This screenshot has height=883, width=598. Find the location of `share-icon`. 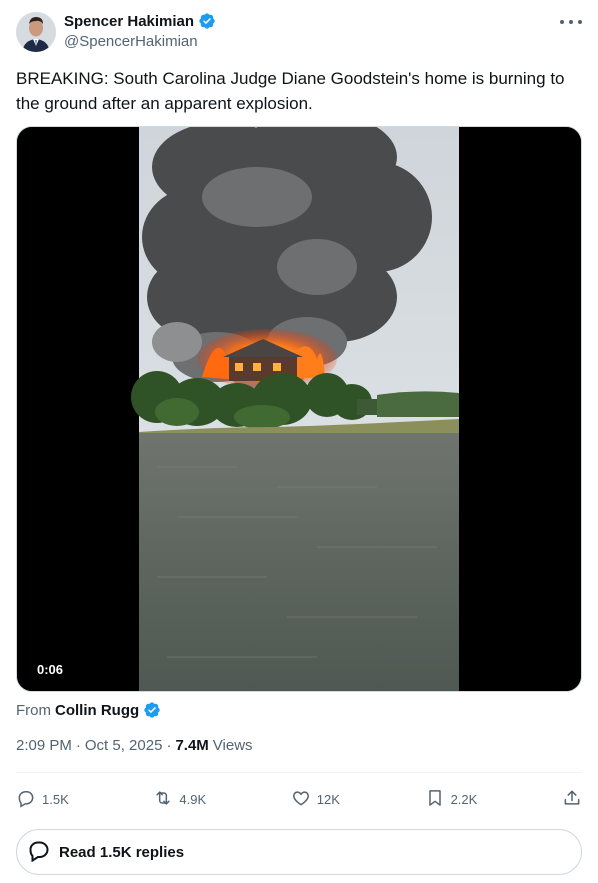

share-icon is located at coordinates (572, 799).